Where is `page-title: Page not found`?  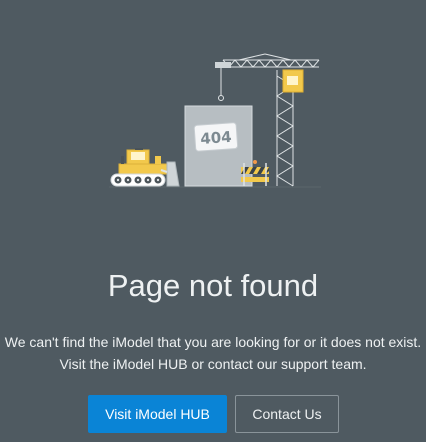
page-title: Page not found is located at coordinates (213, 285).